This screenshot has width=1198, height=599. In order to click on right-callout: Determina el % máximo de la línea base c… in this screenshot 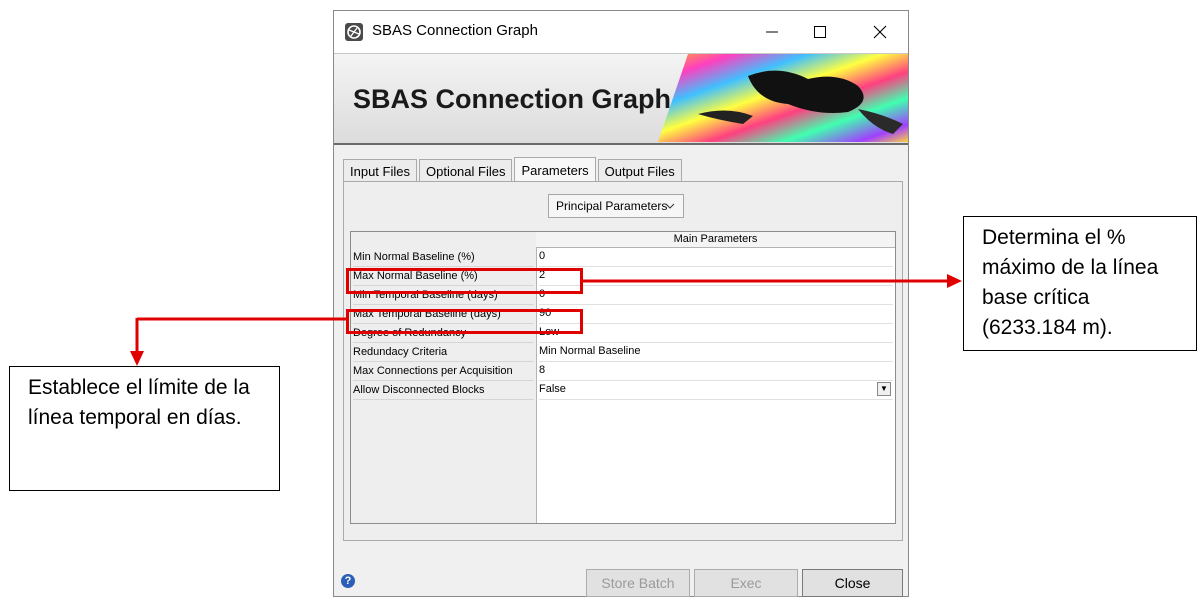, I will do `click(1080, 283)`.